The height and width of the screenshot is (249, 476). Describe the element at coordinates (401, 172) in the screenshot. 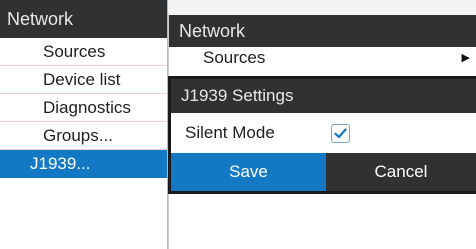

I see `cancel-button: Cancel` at that location.